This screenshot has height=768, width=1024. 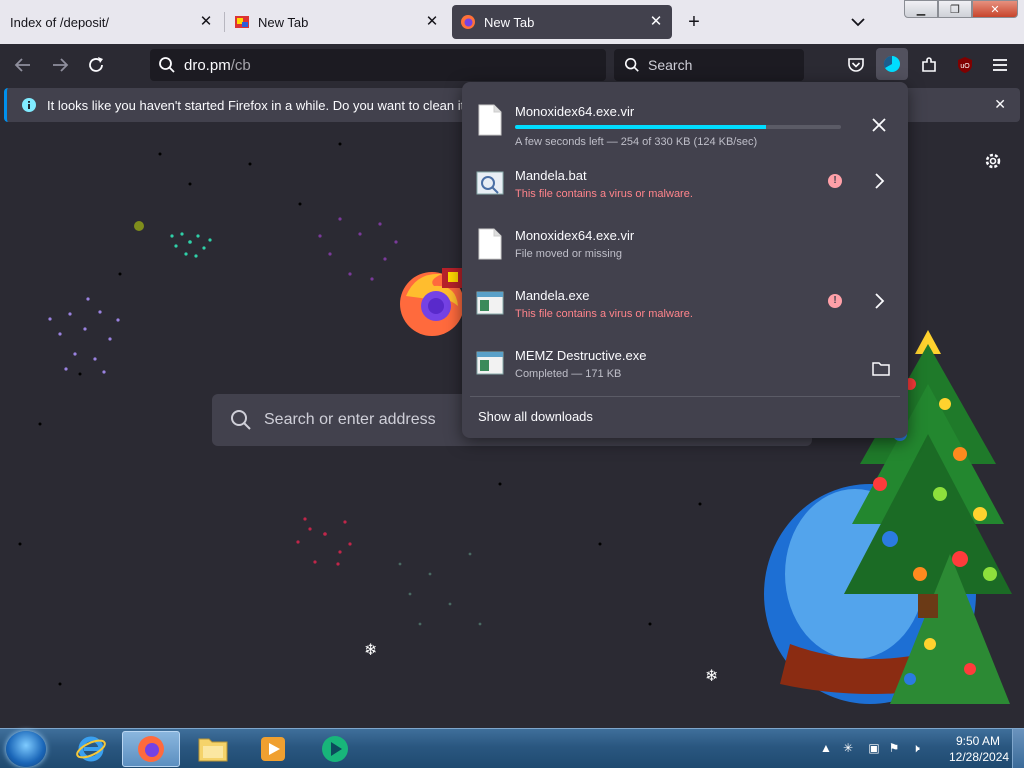 I want to click on nav-toolbar: dro.pm/cb Search uO, so click(x=512, y=65).